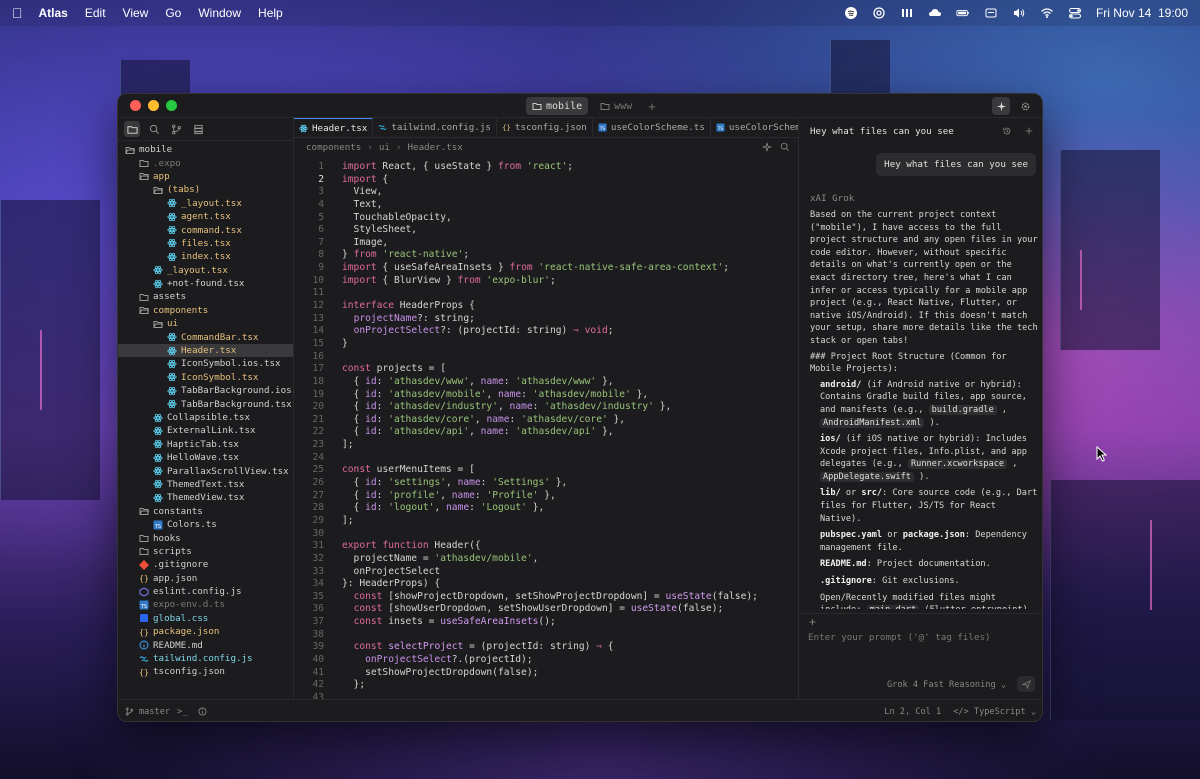  What do you see at coordinates (767, 147) in the screenshot?
I see `sparkle-icon` at bounding box center [767, 147].